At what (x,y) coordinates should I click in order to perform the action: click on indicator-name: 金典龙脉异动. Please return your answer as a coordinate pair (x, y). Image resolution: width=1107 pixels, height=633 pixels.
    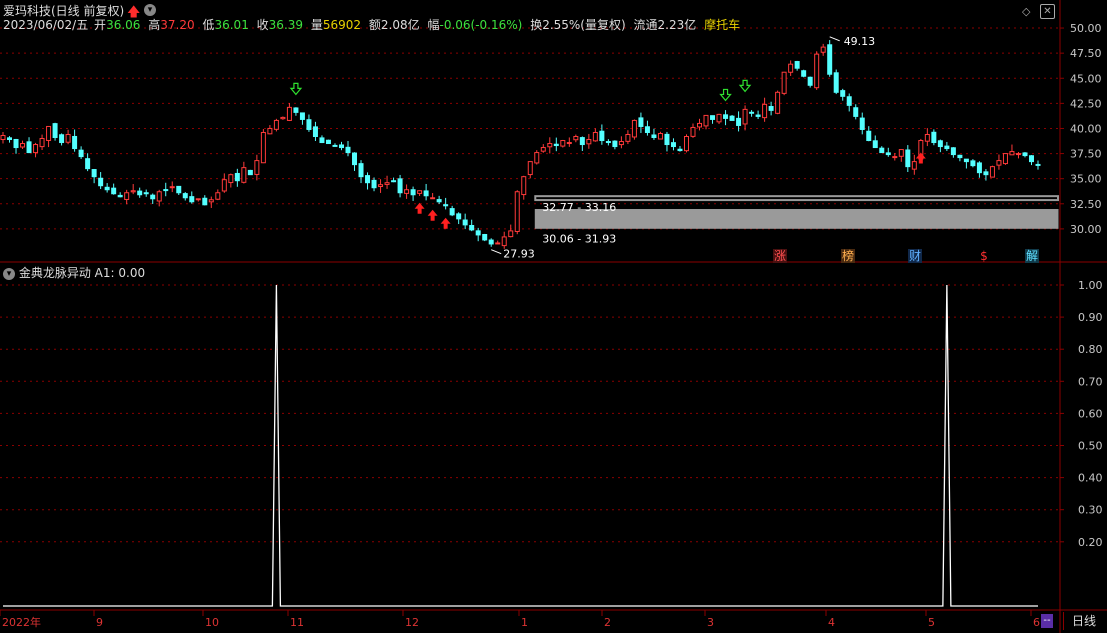
    Looking at the image, I should click on (55, 273).